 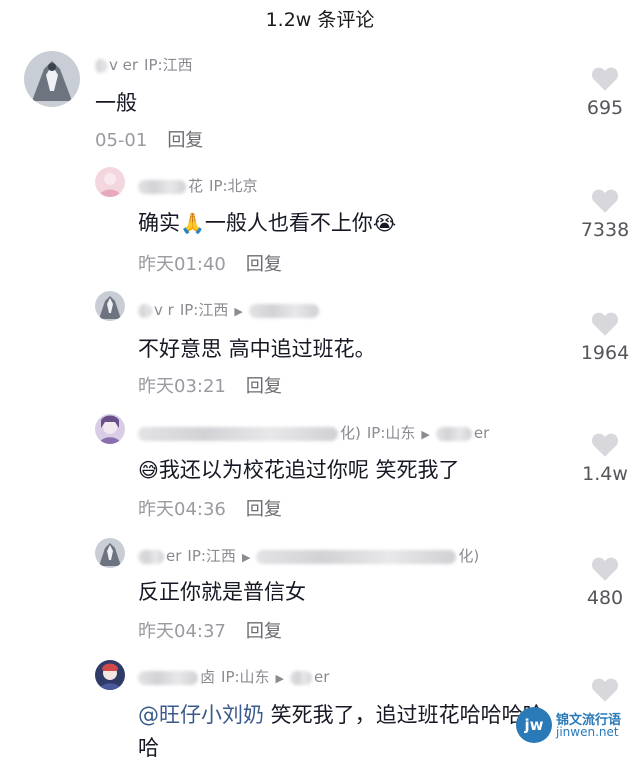 I want to click on comment-meta: 卤 IP:山东 ▶ er, so click(x=233, y=676).